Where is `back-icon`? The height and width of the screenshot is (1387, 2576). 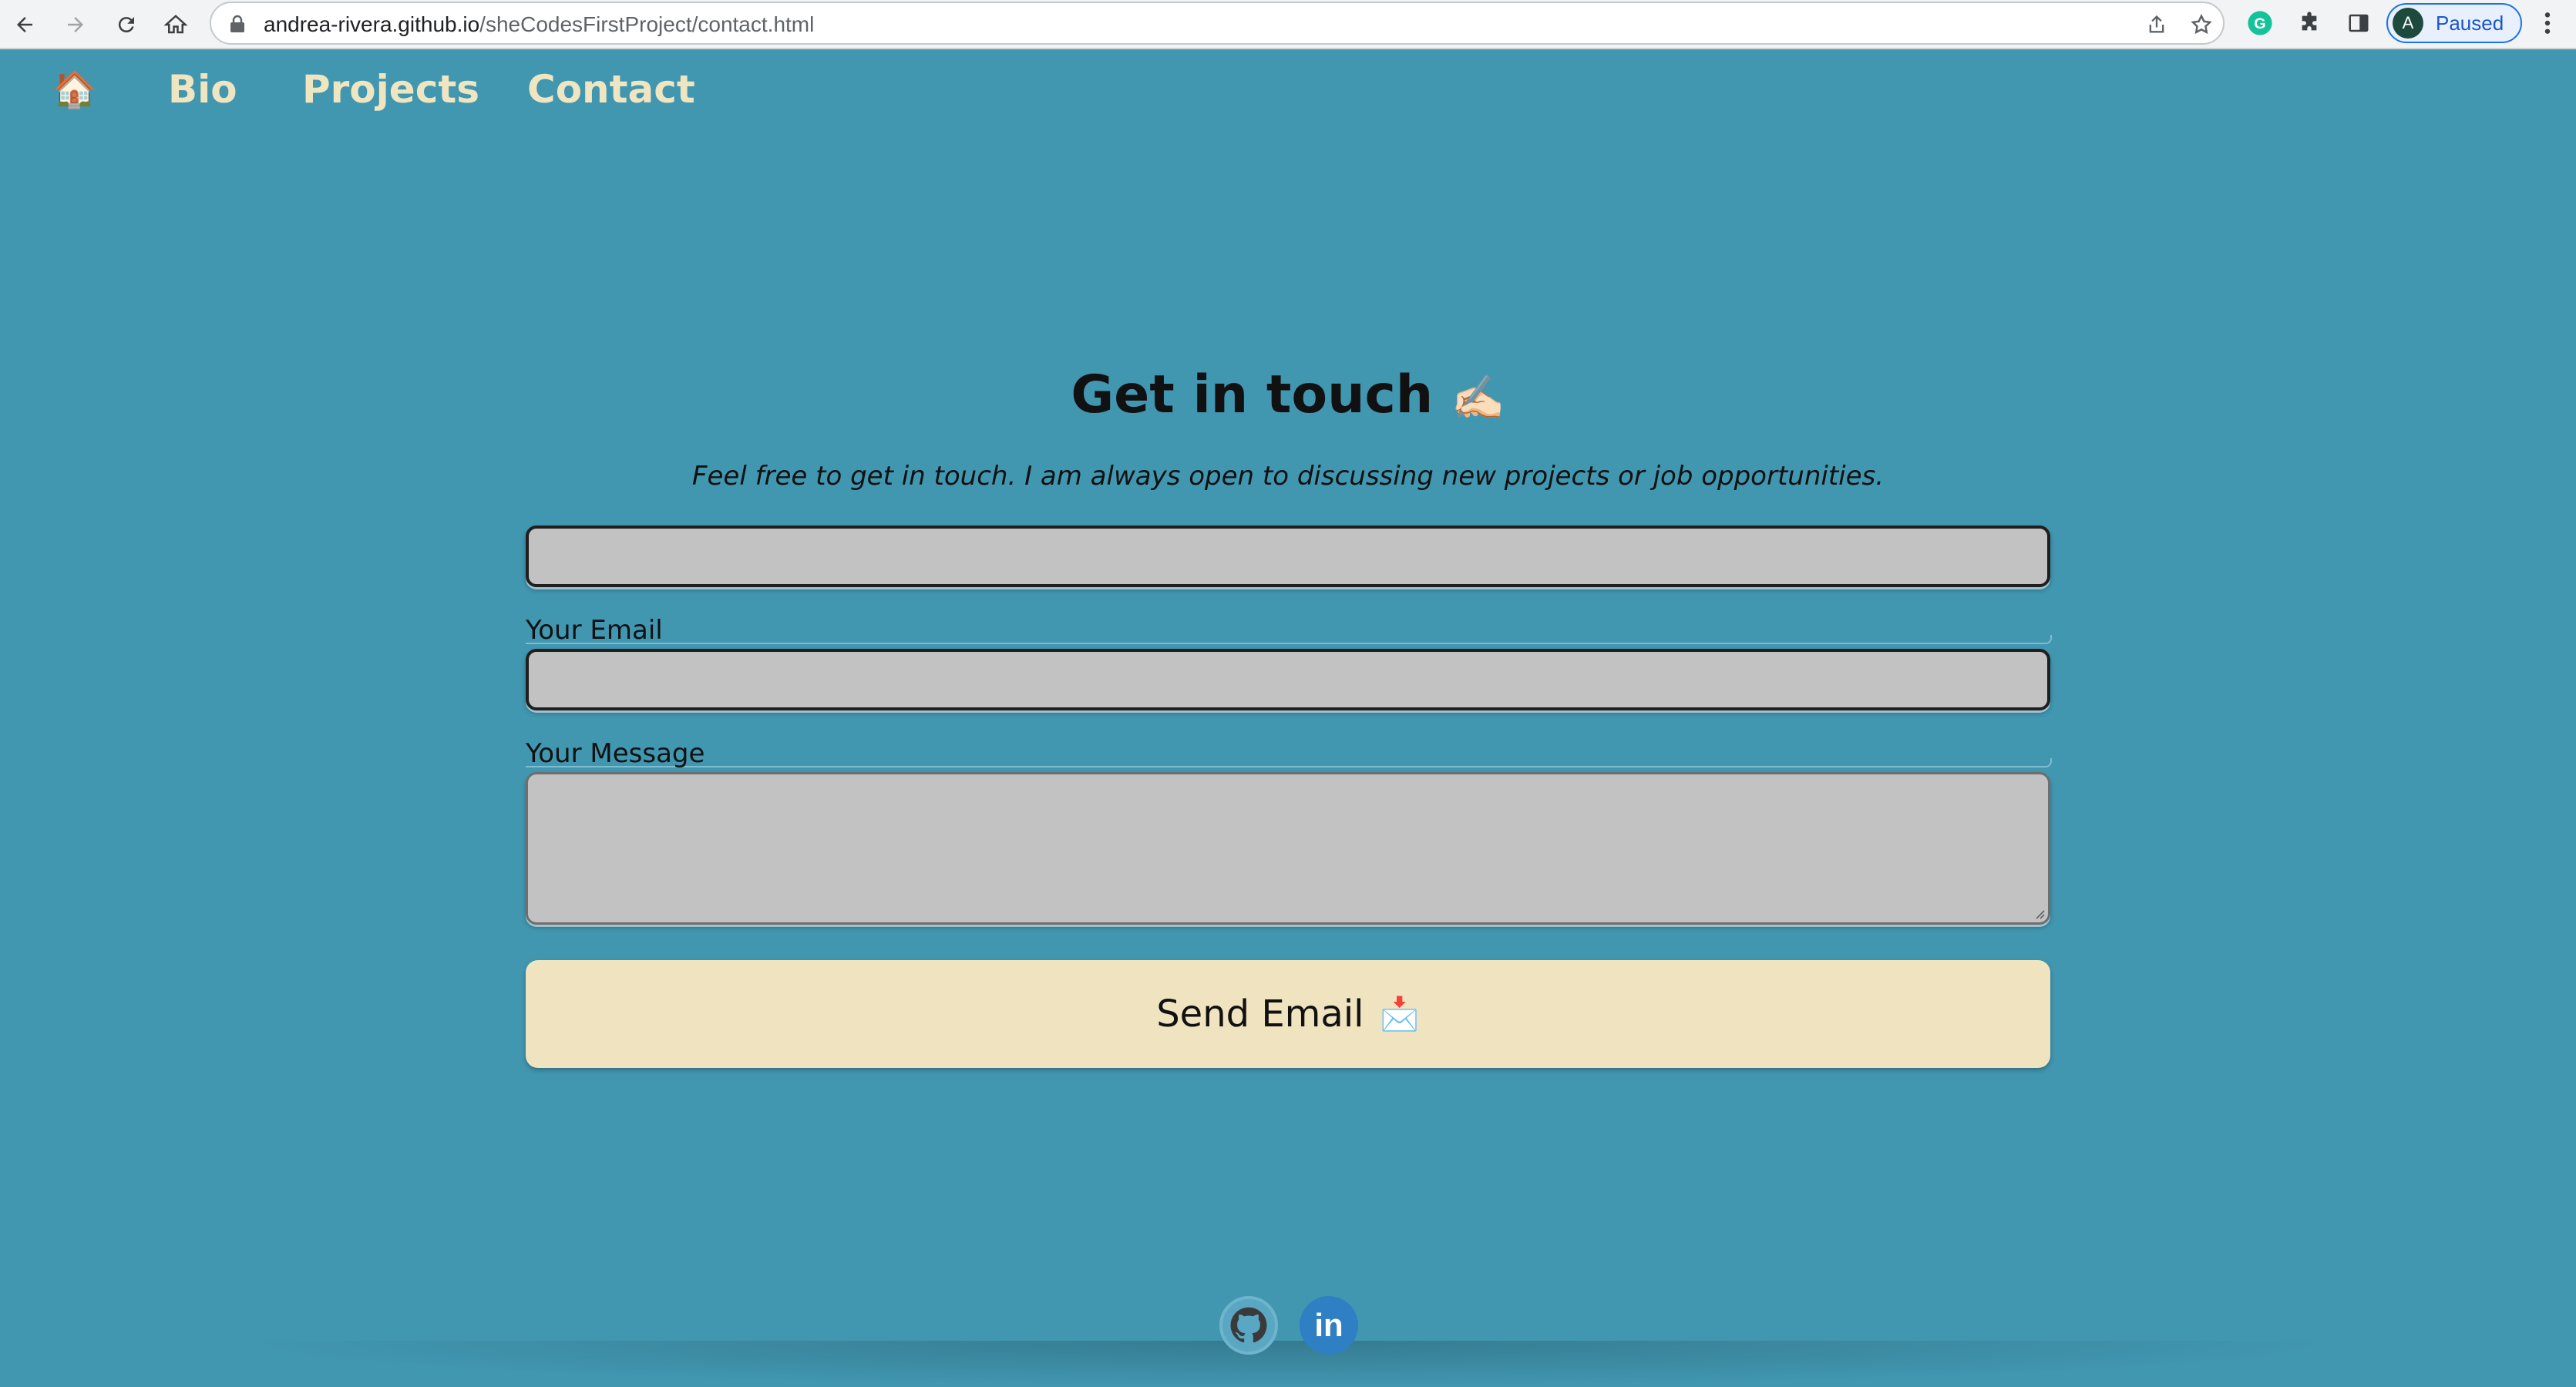
back-icon is located at coordinates (24, 24).